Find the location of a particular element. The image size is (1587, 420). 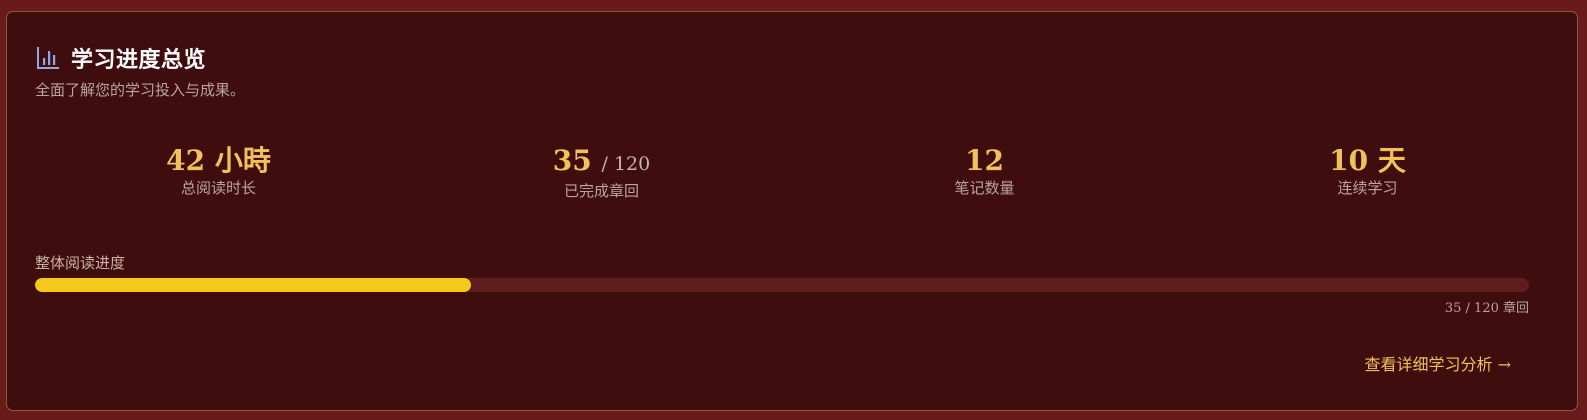

progress-bar is located at coordinates (782, 285).